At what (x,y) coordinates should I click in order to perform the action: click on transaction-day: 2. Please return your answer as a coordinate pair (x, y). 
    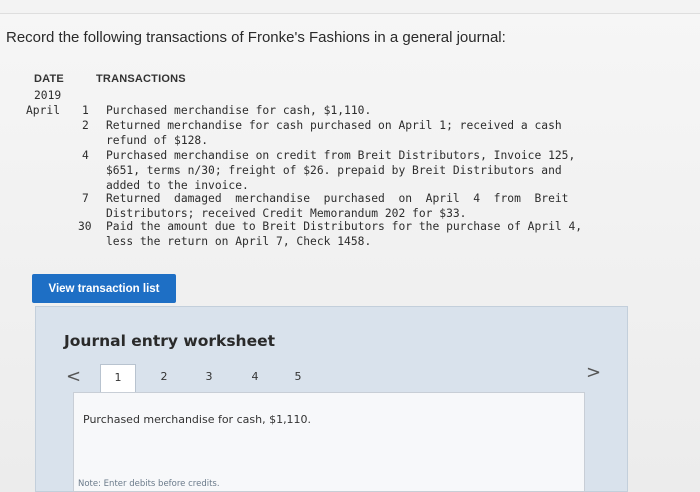
    Looking at the image, I should click on (85, 125).